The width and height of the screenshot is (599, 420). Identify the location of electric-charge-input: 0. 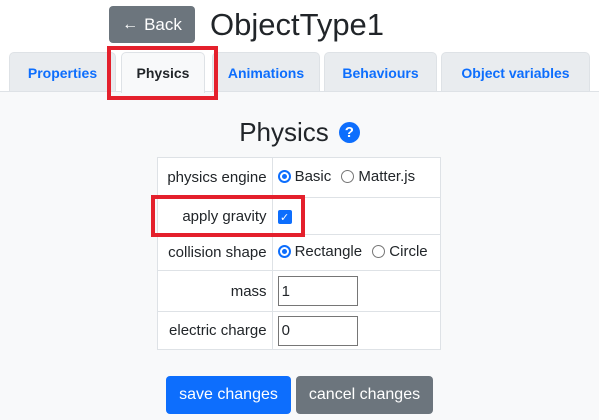
(317, 330).